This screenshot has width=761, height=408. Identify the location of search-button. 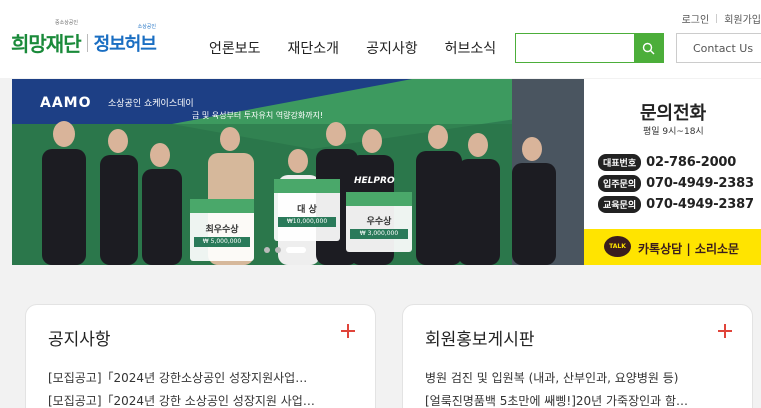
(648, 48).